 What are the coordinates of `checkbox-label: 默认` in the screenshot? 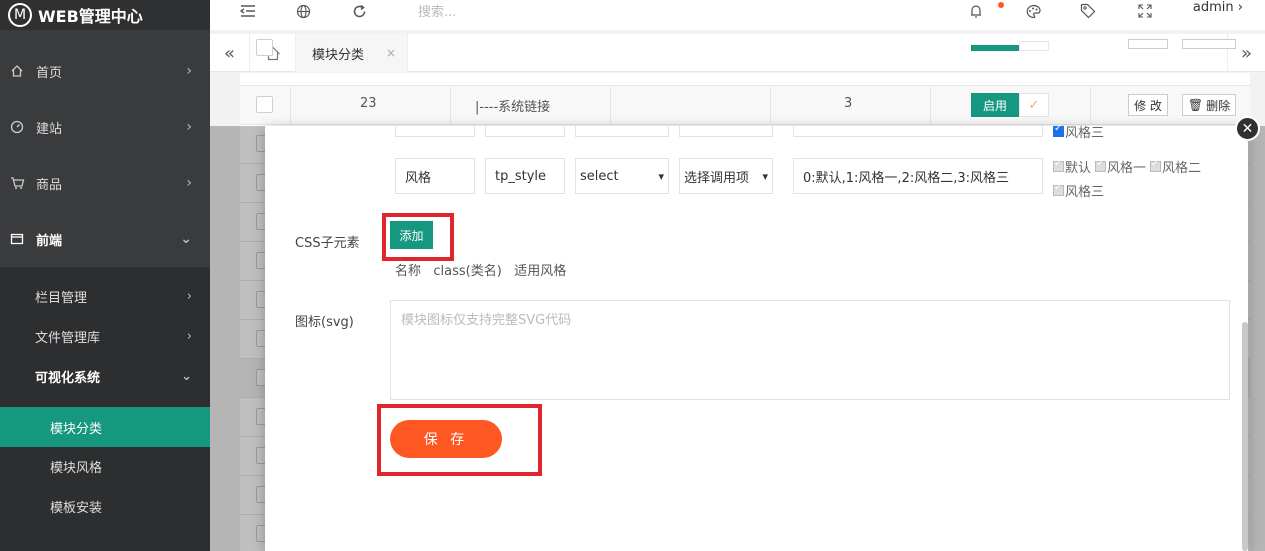 It's located at (1078, 168).